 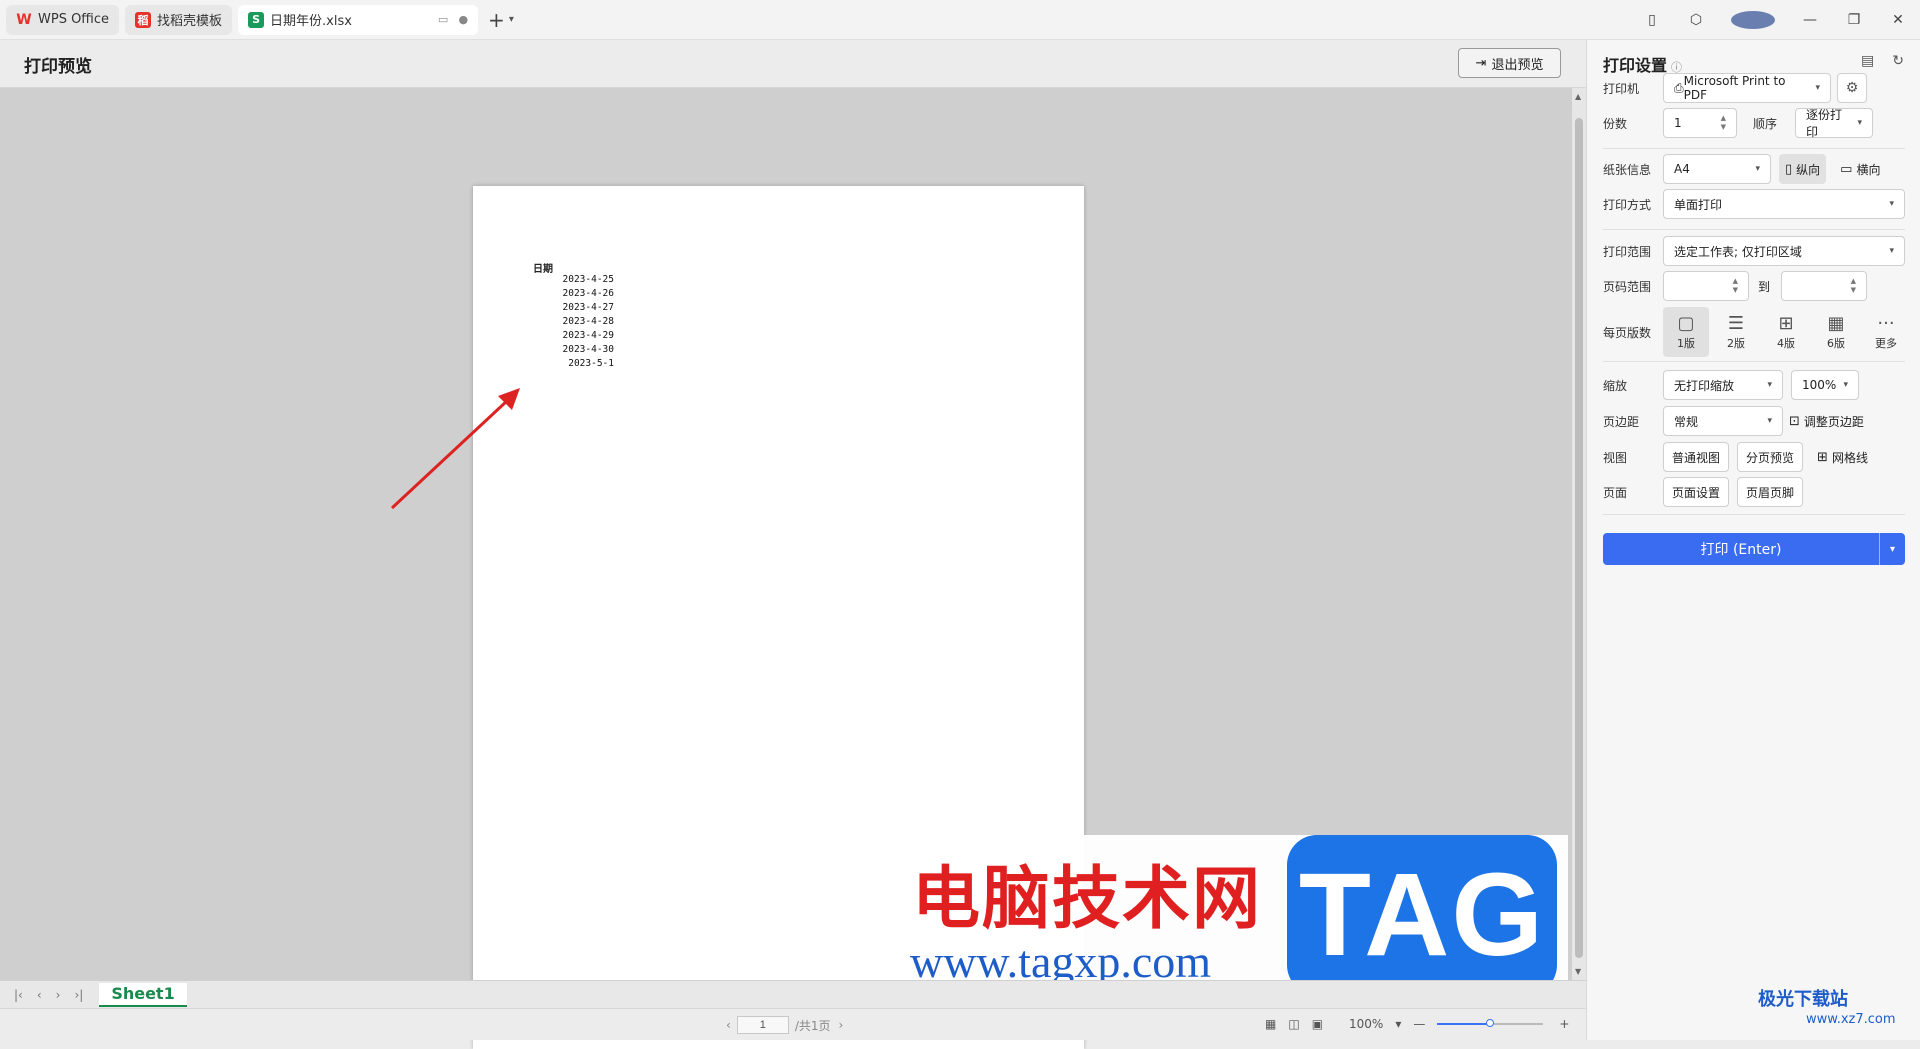 I want to click on adjust-margin-button: ⊡ 调整页边距, so click(x=1826, y=421).